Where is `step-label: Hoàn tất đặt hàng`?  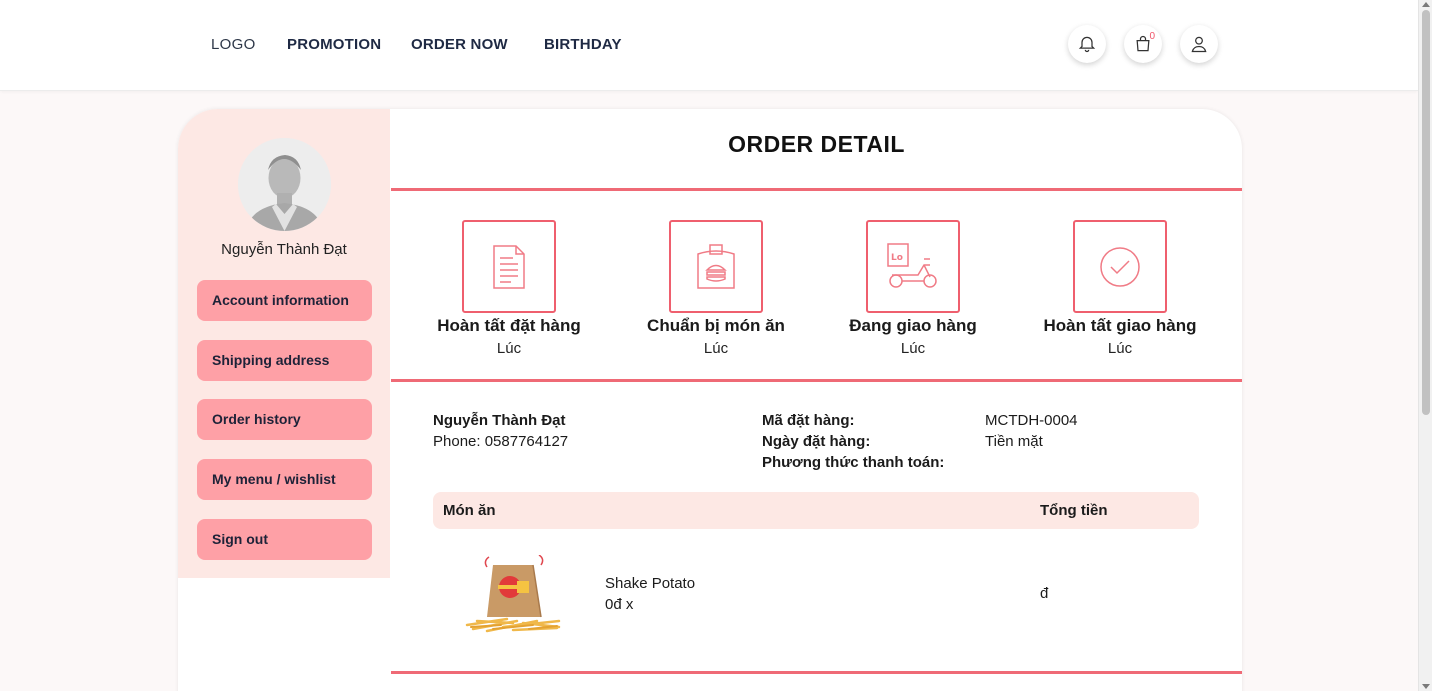
step-label: Hoàn tất đặt hàng is located at coordinates (509, 325).